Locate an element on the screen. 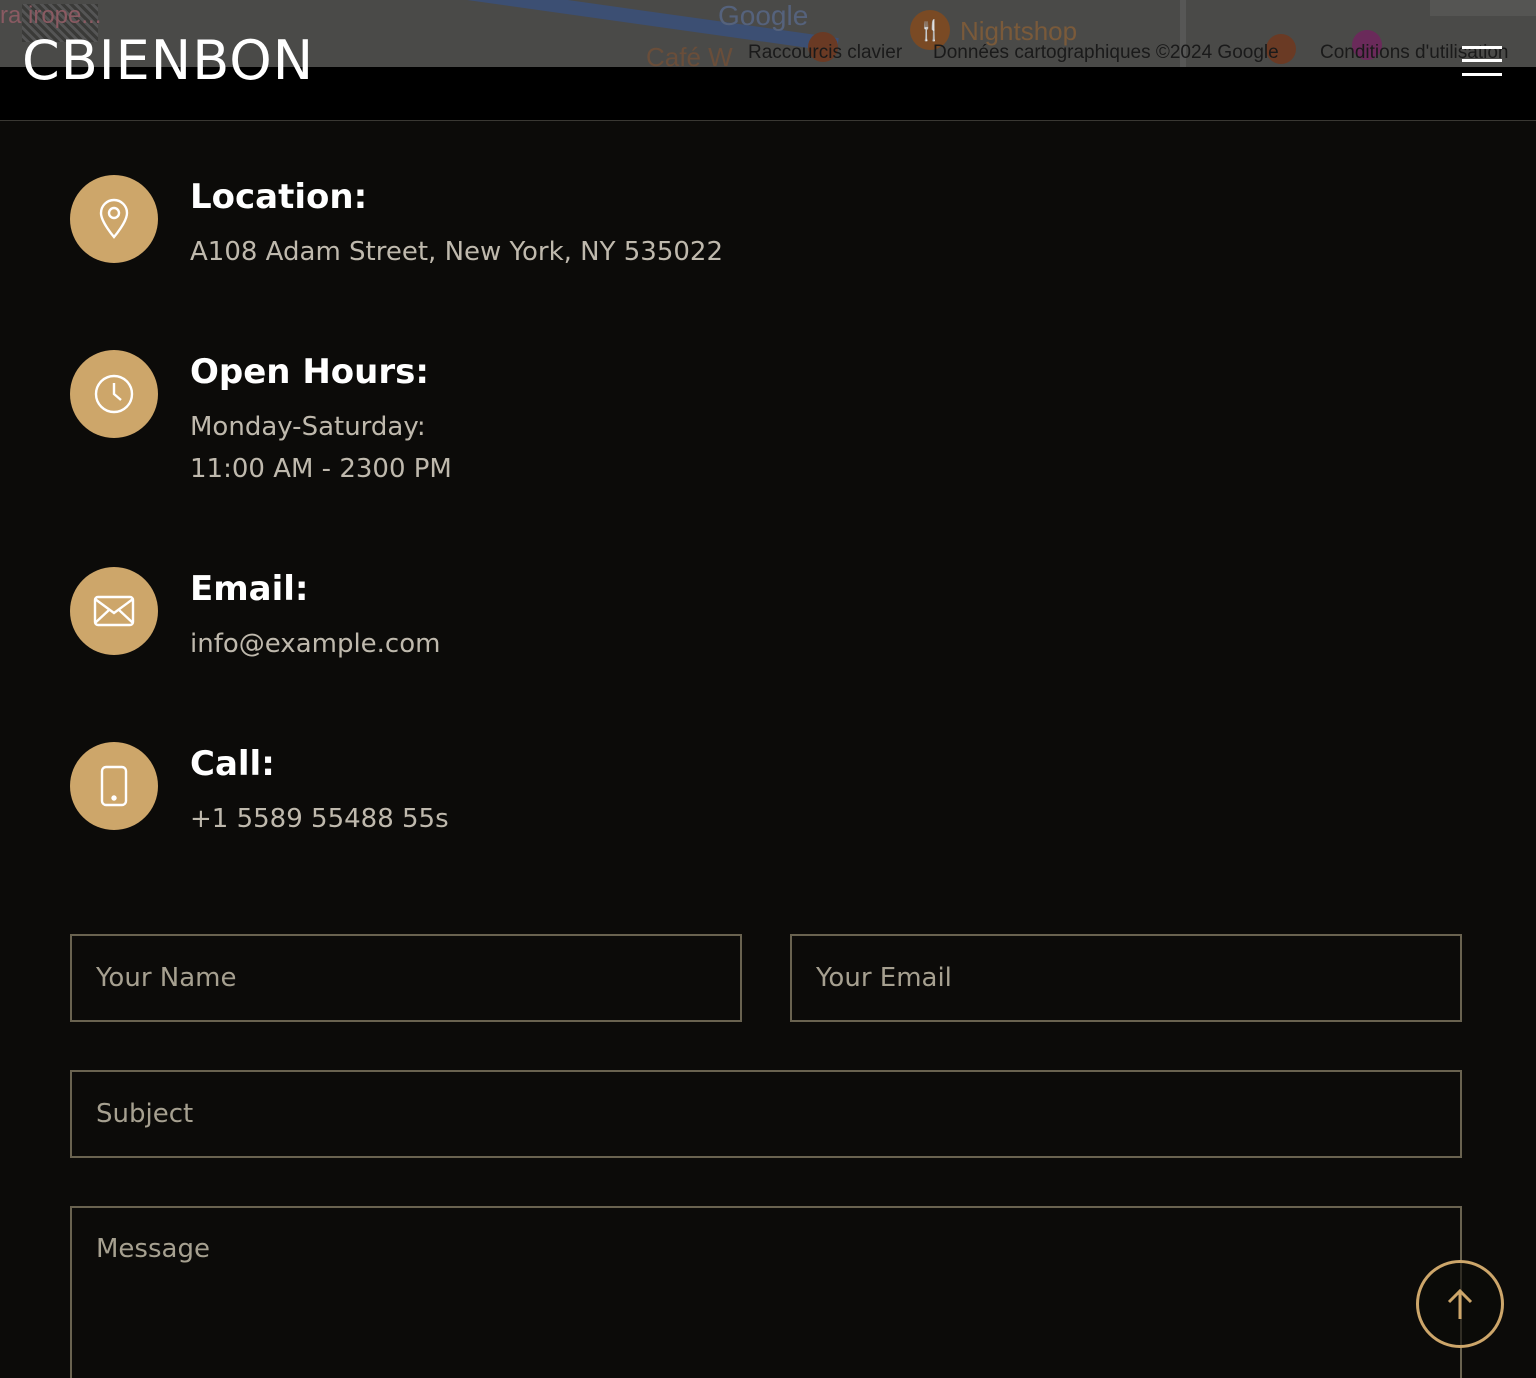  envelope-icon is located at coordinates (114, 611).